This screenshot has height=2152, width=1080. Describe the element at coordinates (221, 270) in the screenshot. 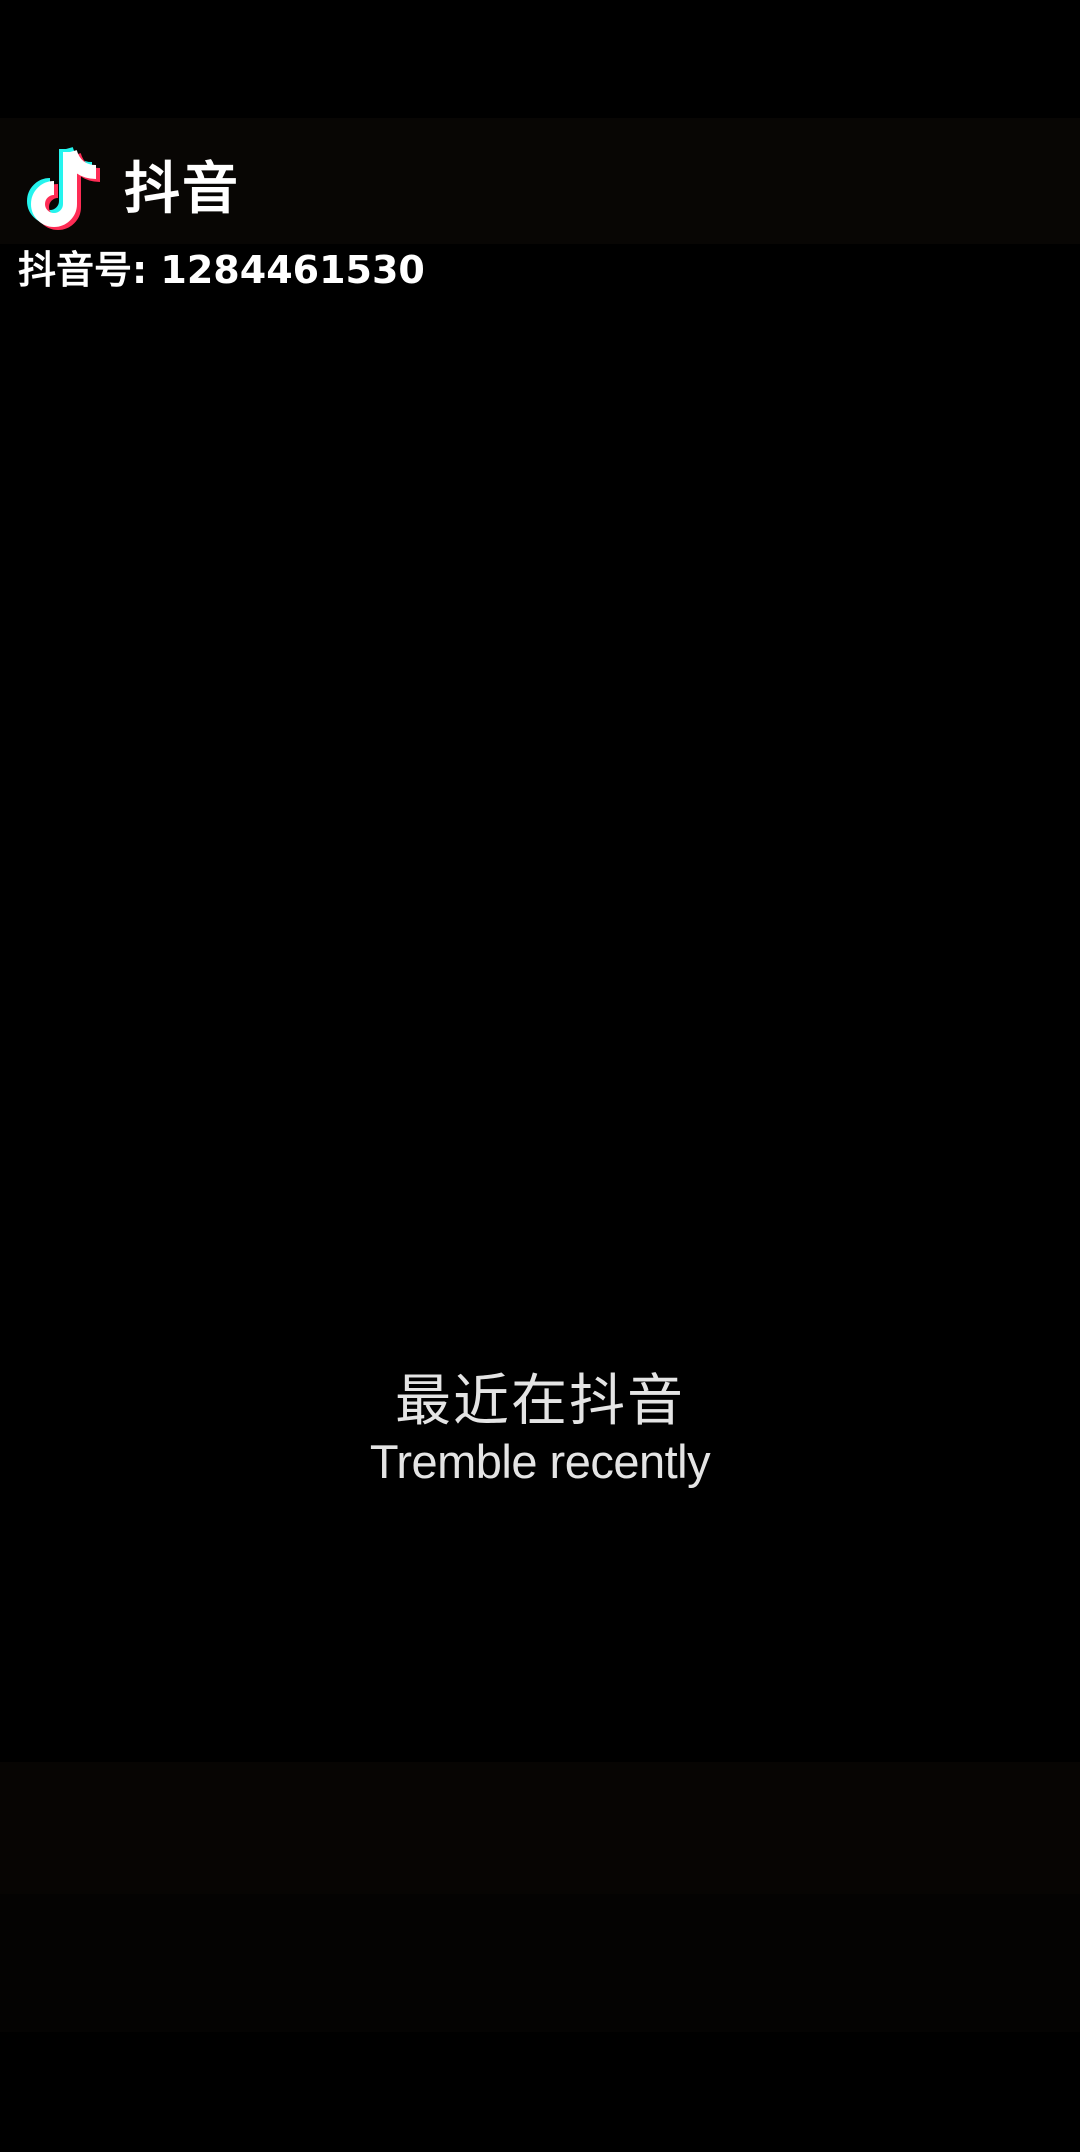

I see `account-id: 抖音号: 1284461530` at that location.